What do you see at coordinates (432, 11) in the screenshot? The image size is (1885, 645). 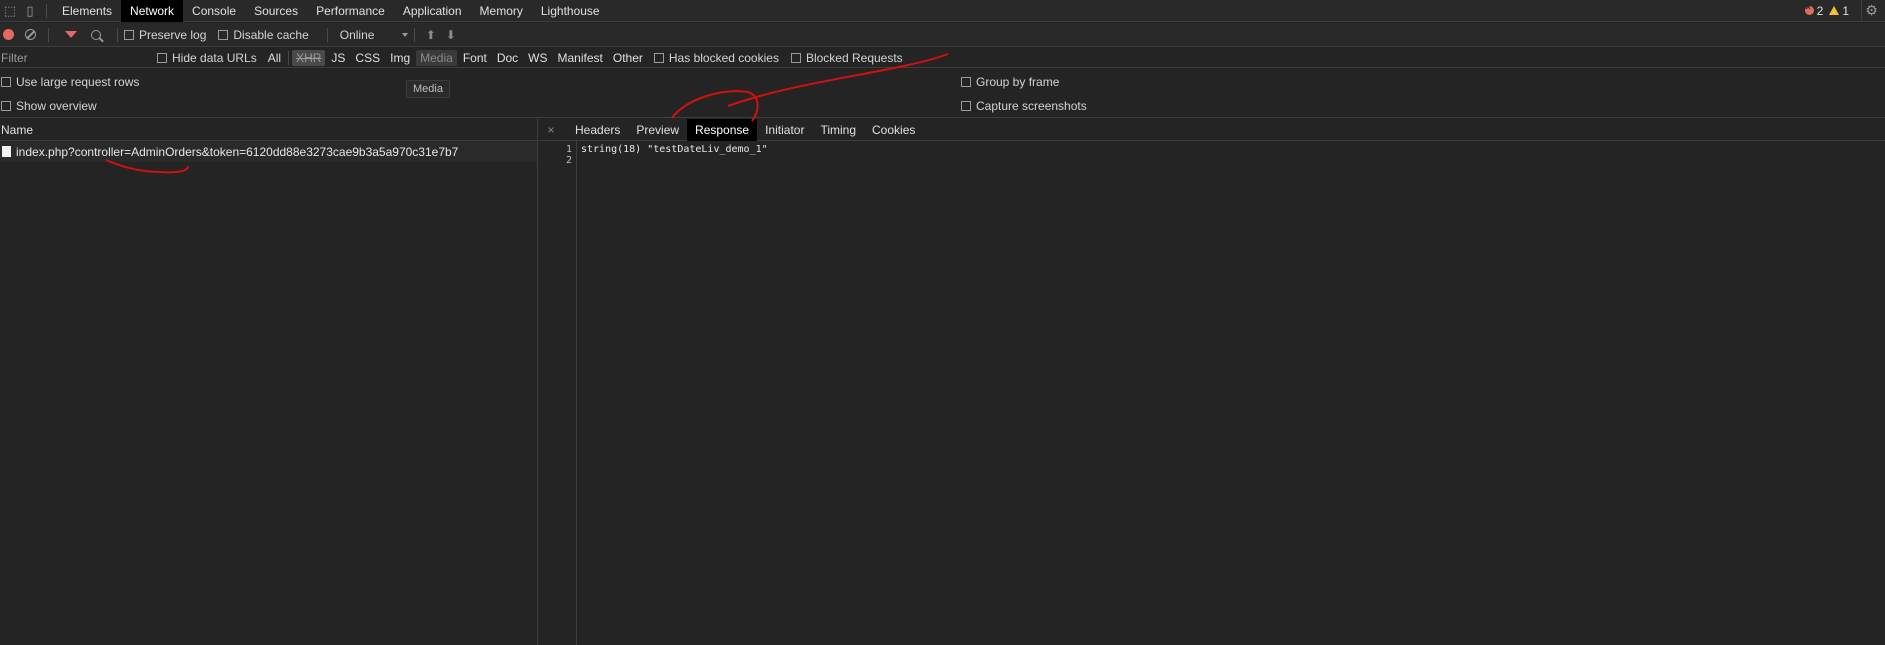 I see `tab-application: Application` at bounding box center [432, 11].